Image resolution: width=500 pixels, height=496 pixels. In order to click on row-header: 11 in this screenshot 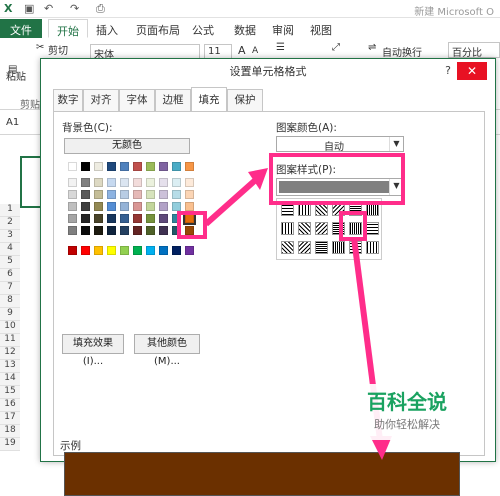, I will do `click(10, 340)`.